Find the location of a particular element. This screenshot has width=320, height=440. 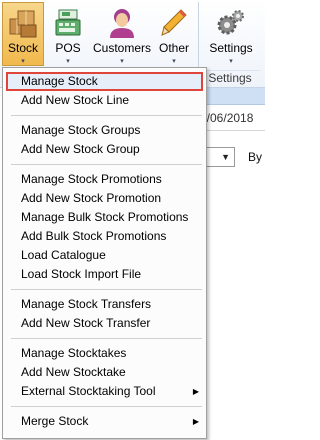

menu-item-load-catalogue: Load Catalogue is located at coordinates (104, 255).